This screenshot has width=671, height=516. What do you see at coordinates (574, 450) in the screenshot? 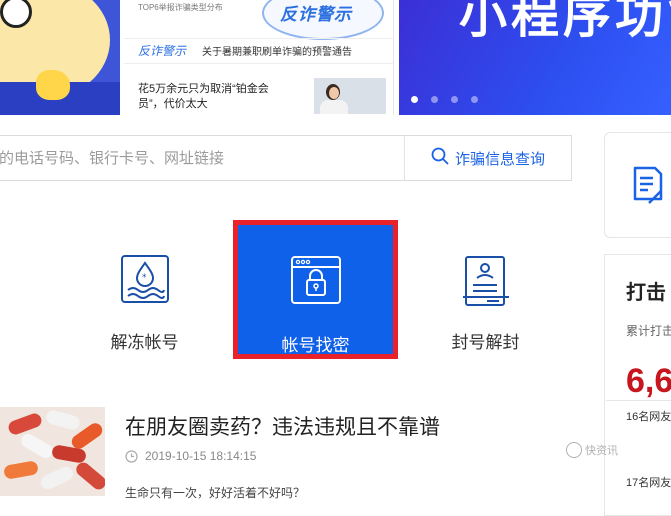
I see `watermark-badge-icon` at bounding box center [574, 450].